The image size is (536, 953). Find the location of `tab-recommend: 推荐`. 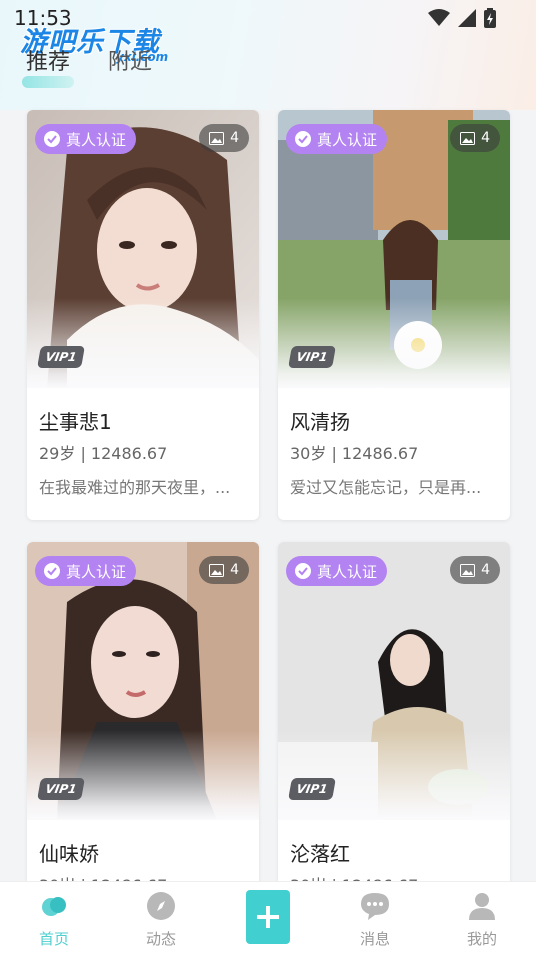

tab-recommend: 推荐 is located at coordinates (48, 66).